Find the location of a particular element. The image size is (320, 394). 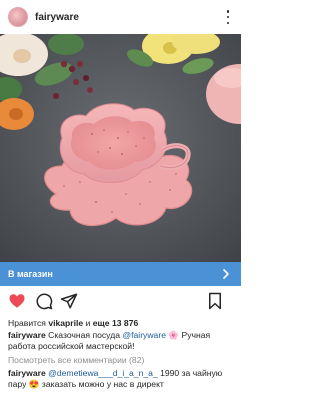

bookmark-icon is located at coordinates (215, 301).